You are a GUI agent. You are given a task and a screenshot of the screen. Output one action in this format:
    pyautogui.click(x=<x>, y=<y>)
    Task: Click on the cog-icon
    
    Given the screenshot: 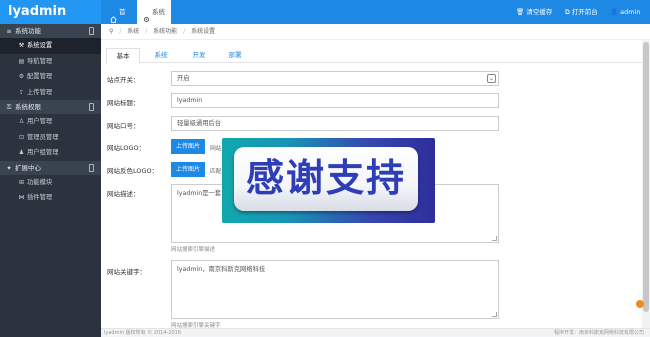 What is the action you would take?
    pyautogui.click(x=146, y=15)
    